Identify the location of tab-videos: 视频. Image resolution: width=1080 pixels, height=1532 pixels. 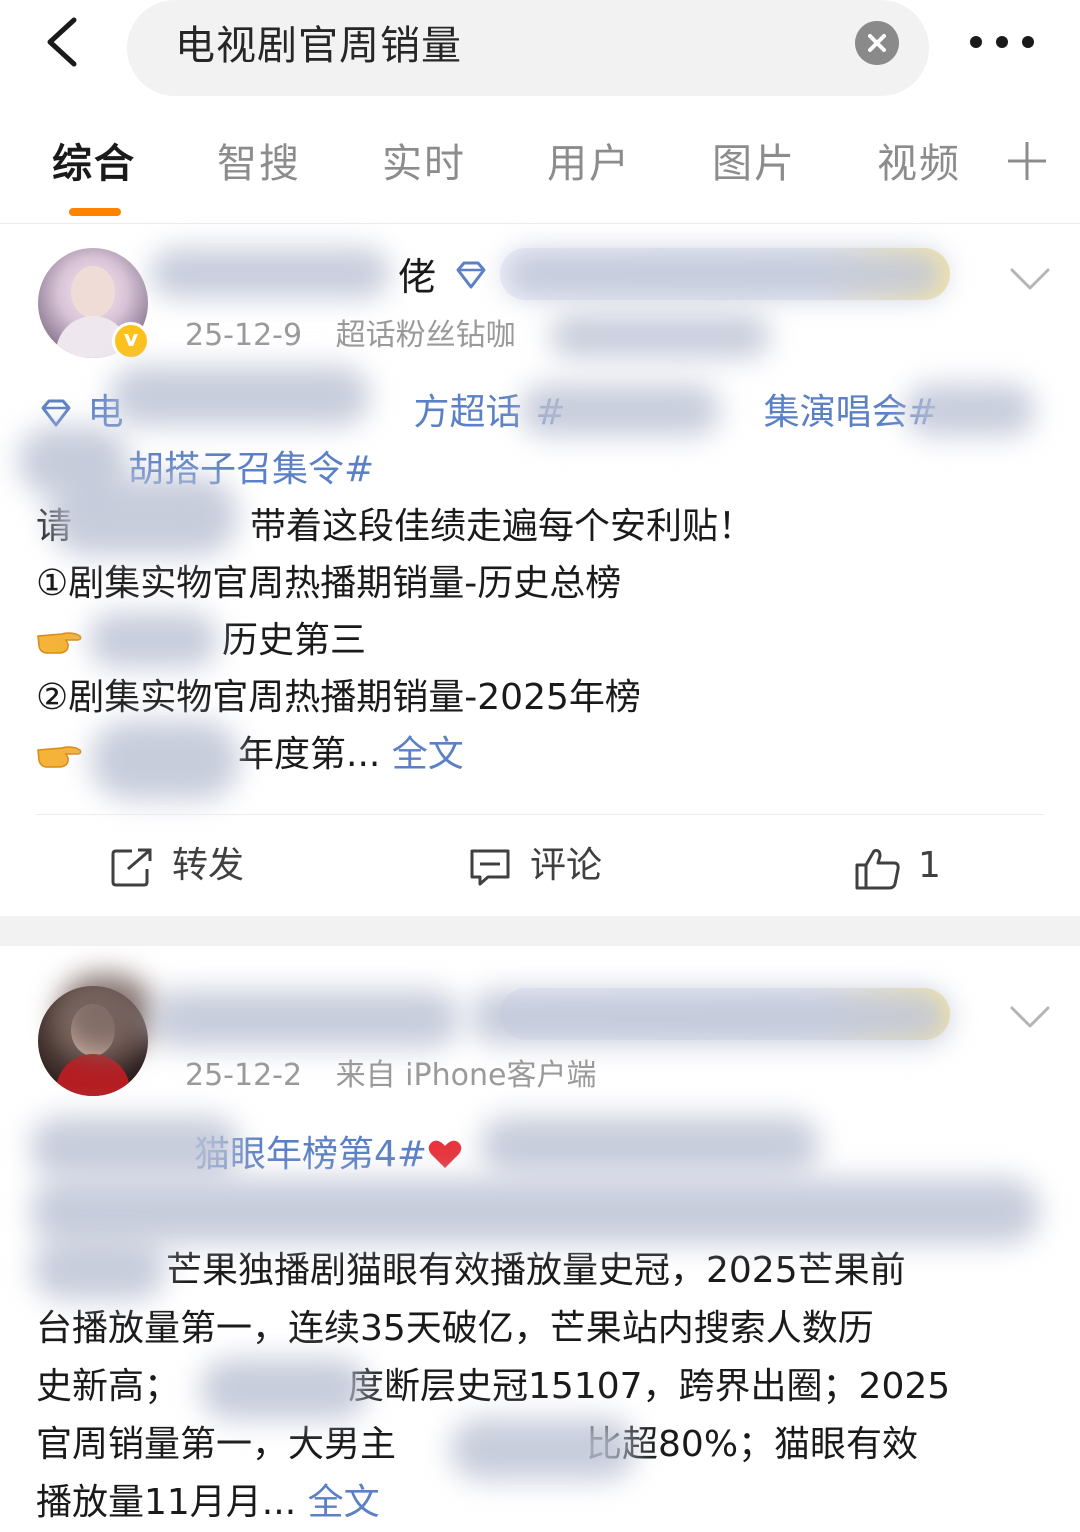
(919, 164).